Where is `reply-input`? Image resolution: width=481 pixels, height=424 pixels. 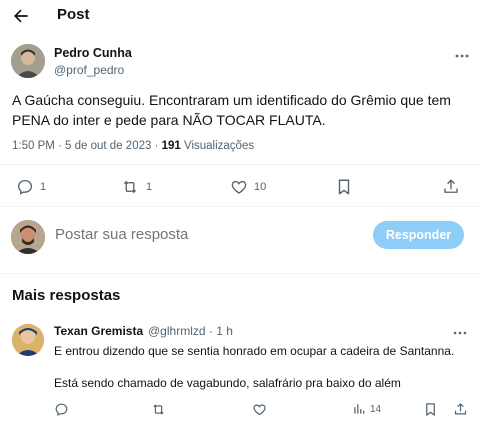
reply-input is located at coordinates (205, 234).